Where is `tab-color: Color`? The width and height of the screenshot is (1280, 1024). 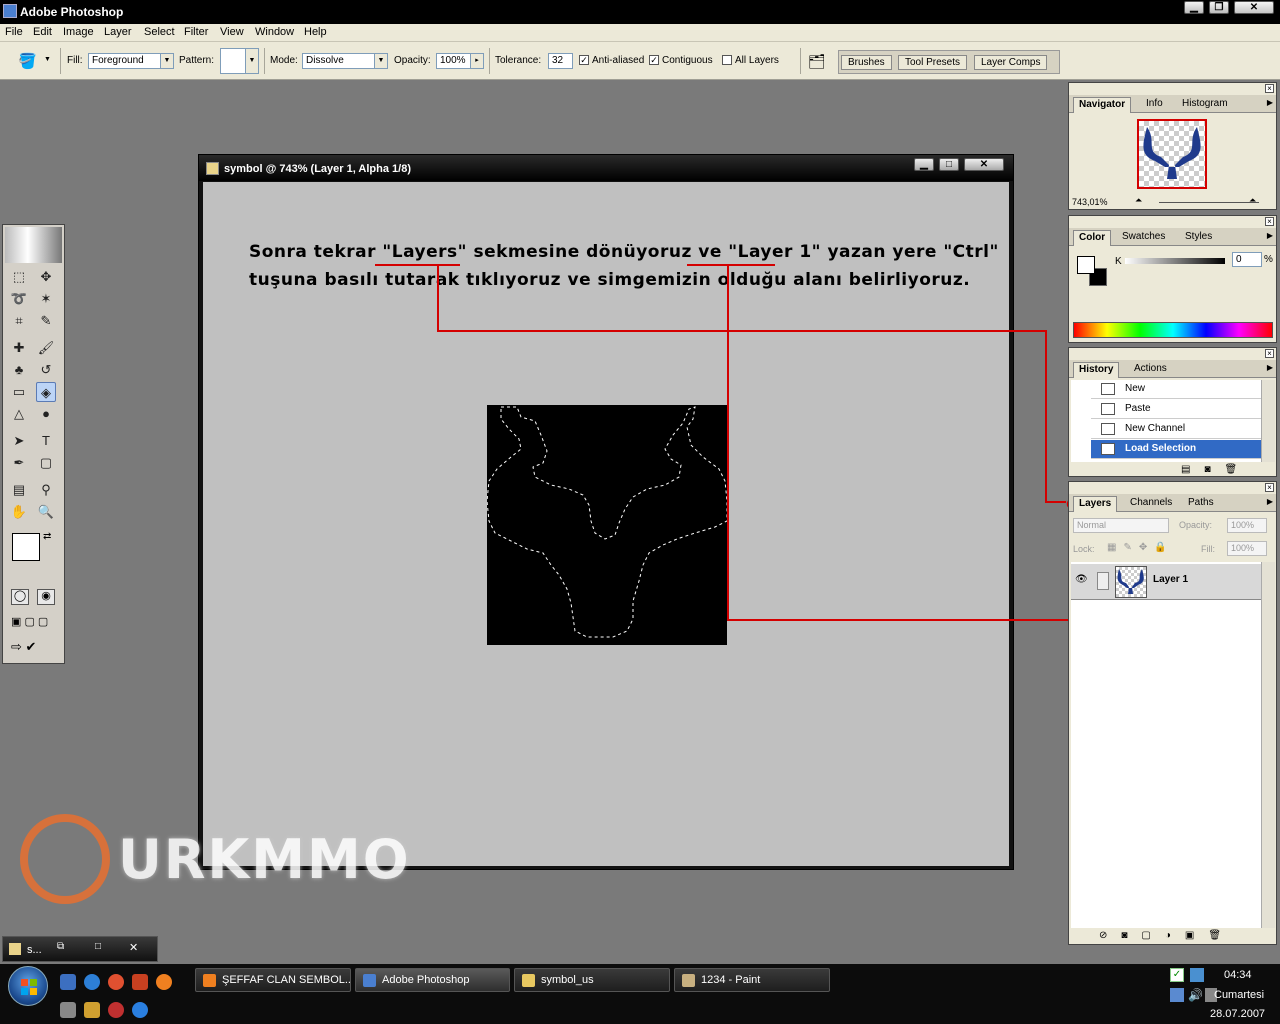
tab-color: Color is located at coordinates (1092, 238).